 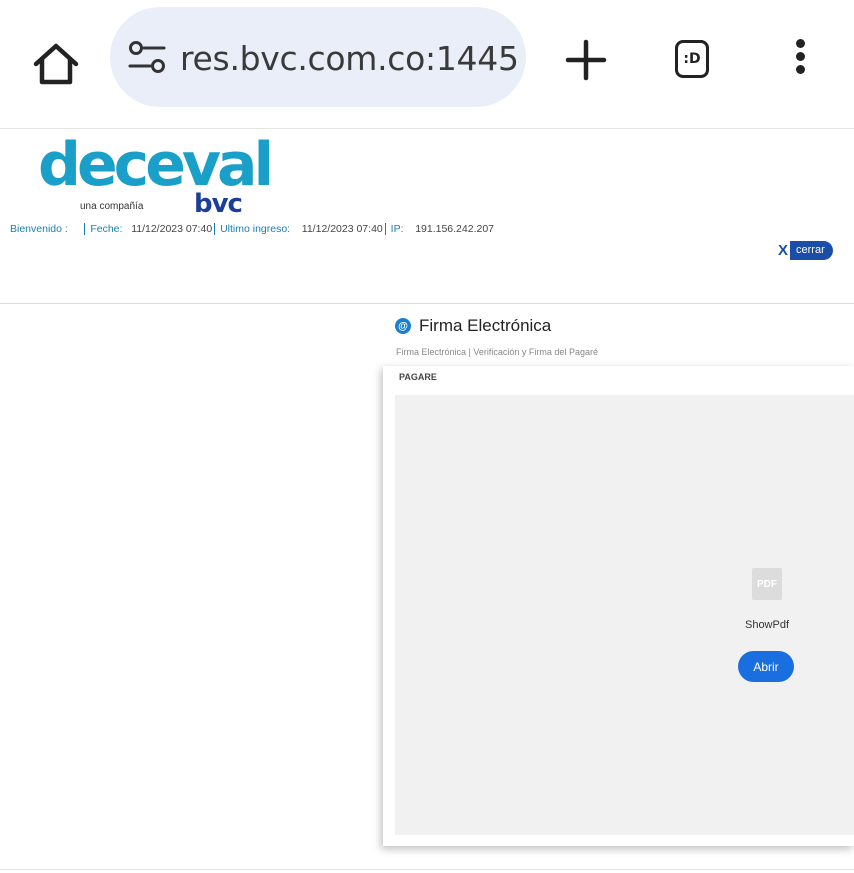 I want to click on ip-label: IP:, so click(x=397, y=229).